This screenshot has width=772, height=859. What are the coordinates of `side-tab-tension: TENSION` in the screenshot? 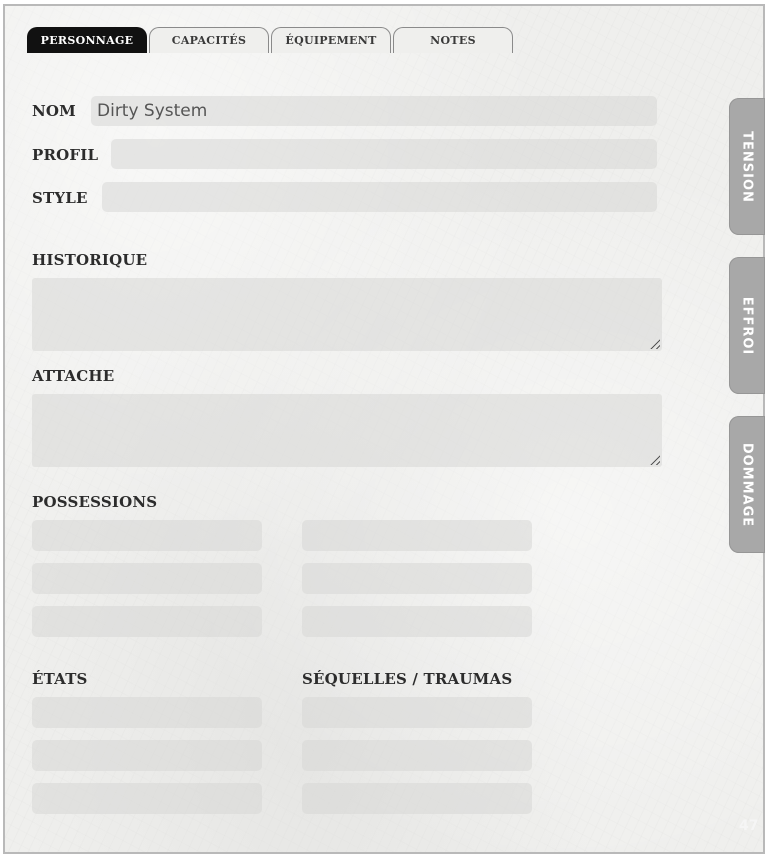 It's located at (747, 166).